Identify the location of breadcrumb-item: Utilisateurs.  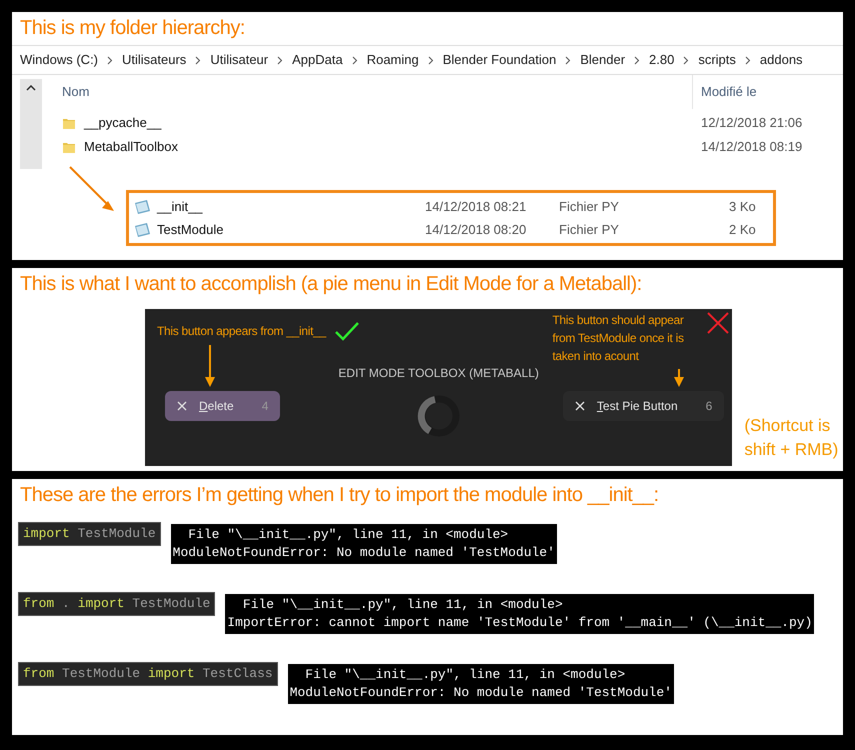
(154, 60).